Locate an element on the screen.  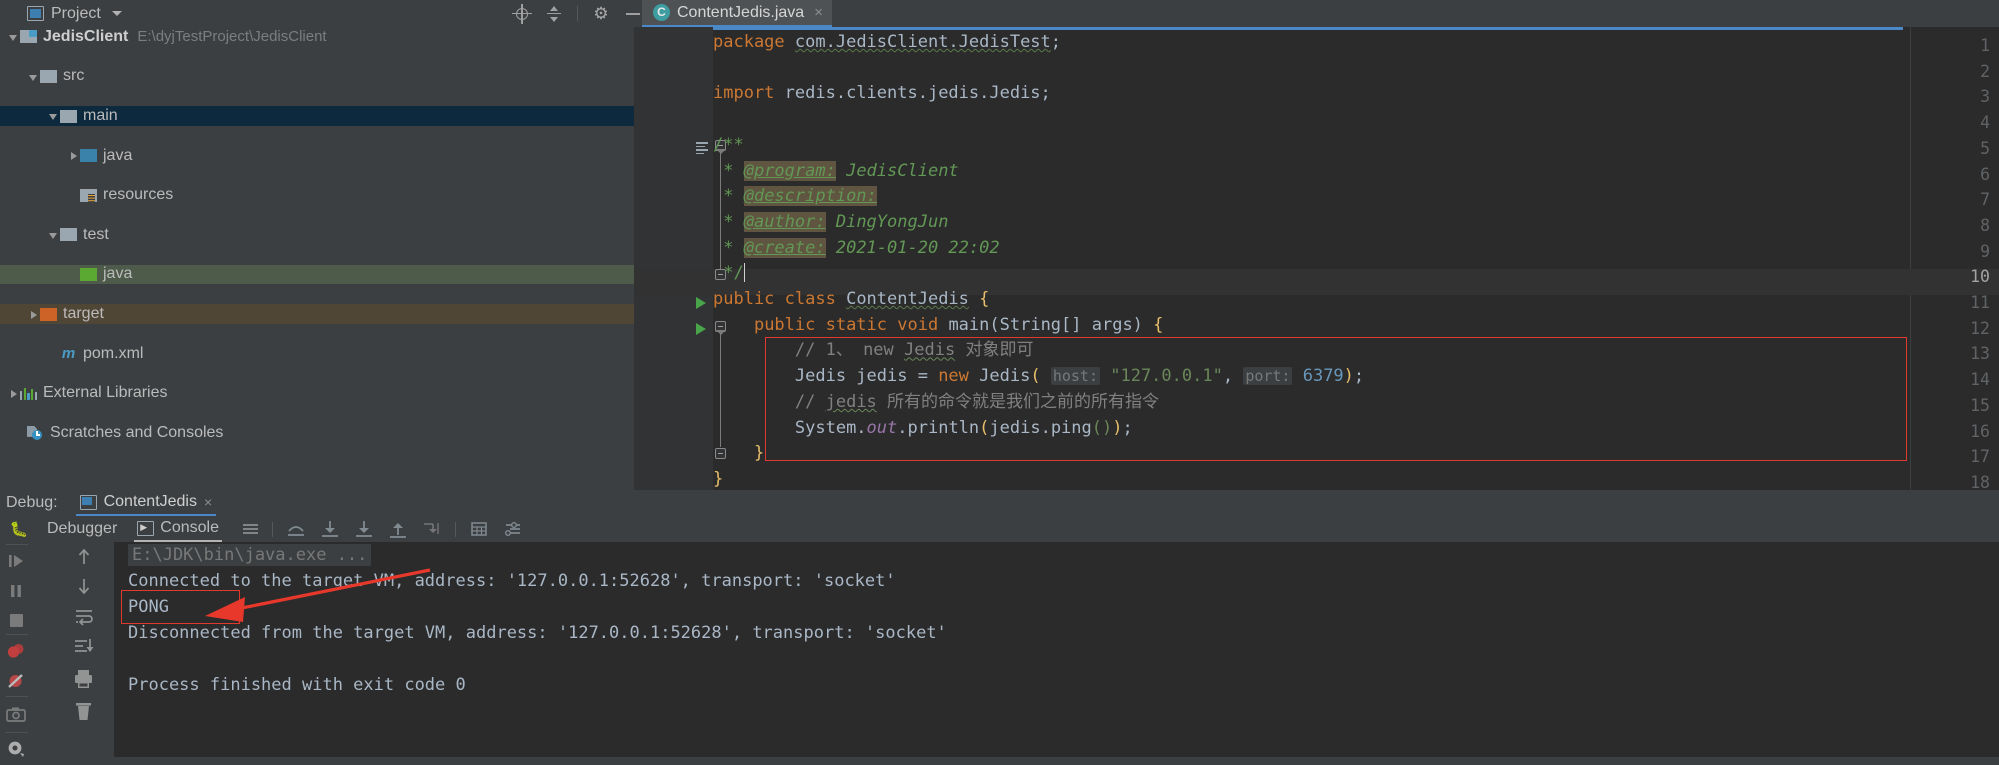
tree-item-scratches-and-consoles: Scratches and Consoles is located at coordinates (317, 433).